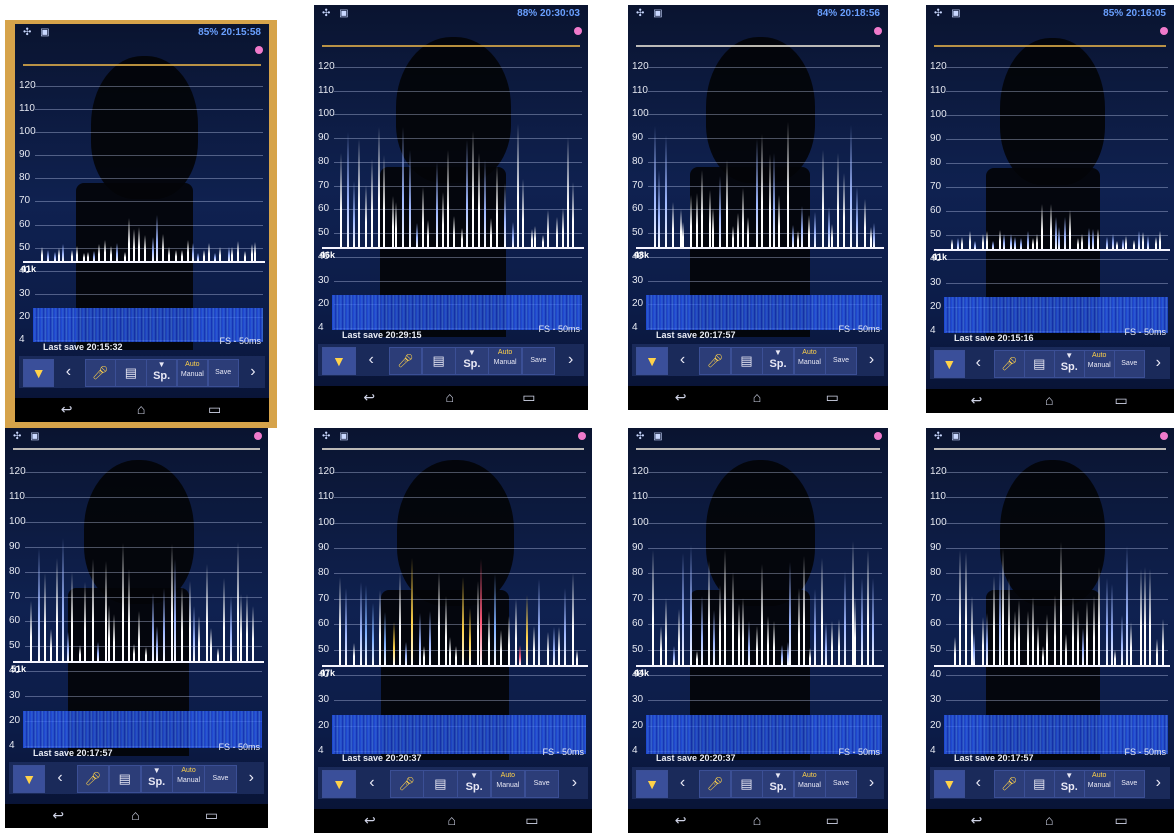 The height and width of the screenshot is (833, 1174). What do you see at coordinates (505, 352) in the screenshot?
I see `auto-label: Auto` at bounding box center [505, 352].